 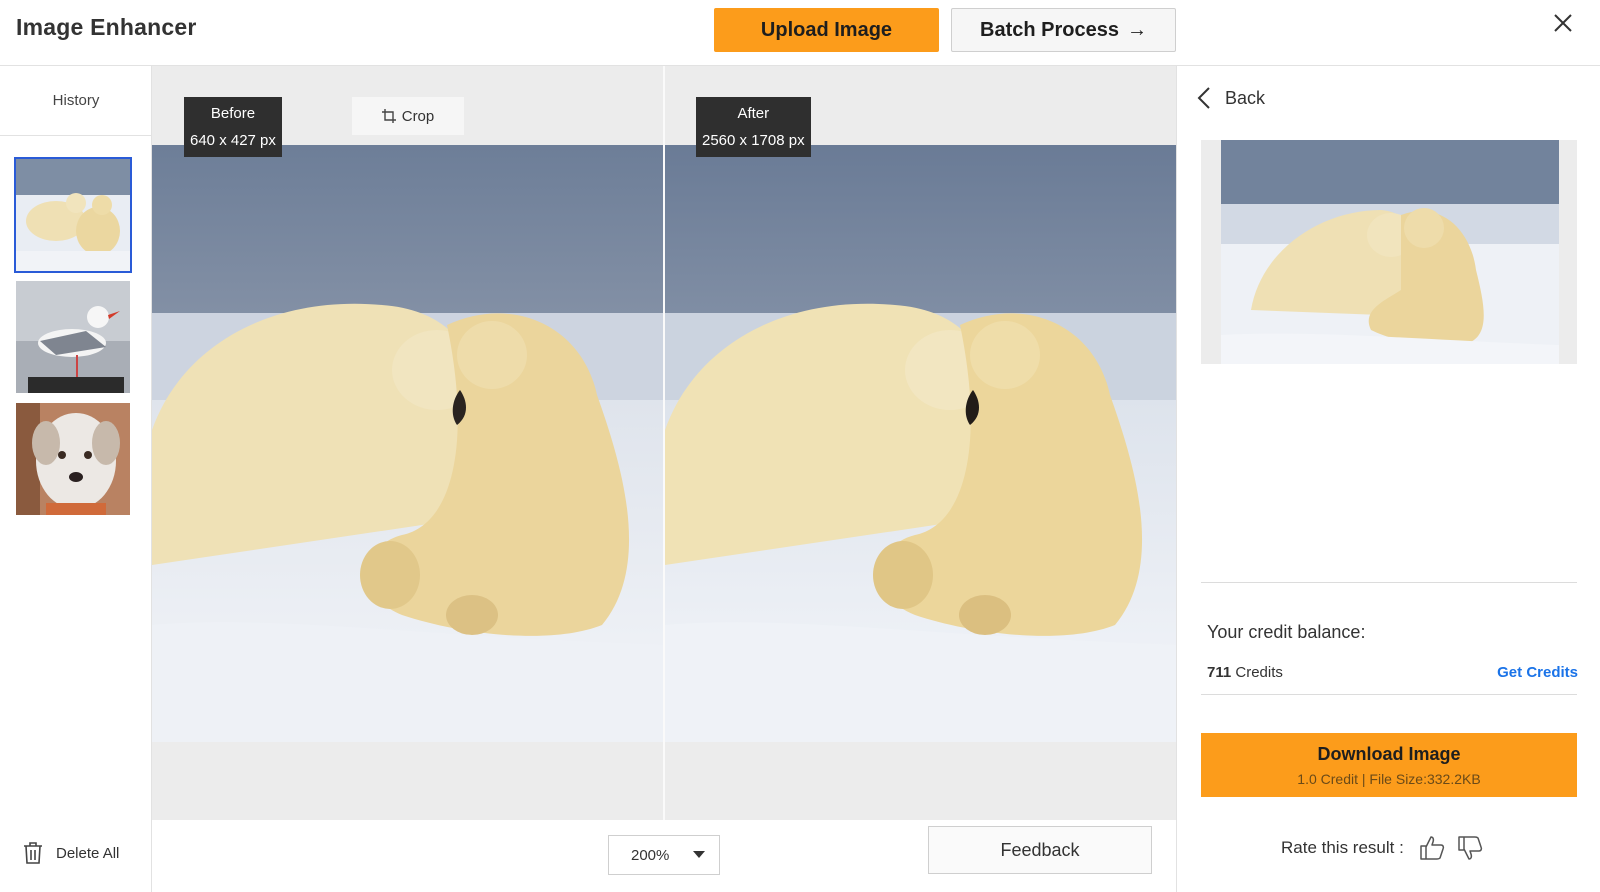 What do you see at coordinates (76, 101) in the screenshot?
I see `tab-history: History` at bounding box center [76, 101].